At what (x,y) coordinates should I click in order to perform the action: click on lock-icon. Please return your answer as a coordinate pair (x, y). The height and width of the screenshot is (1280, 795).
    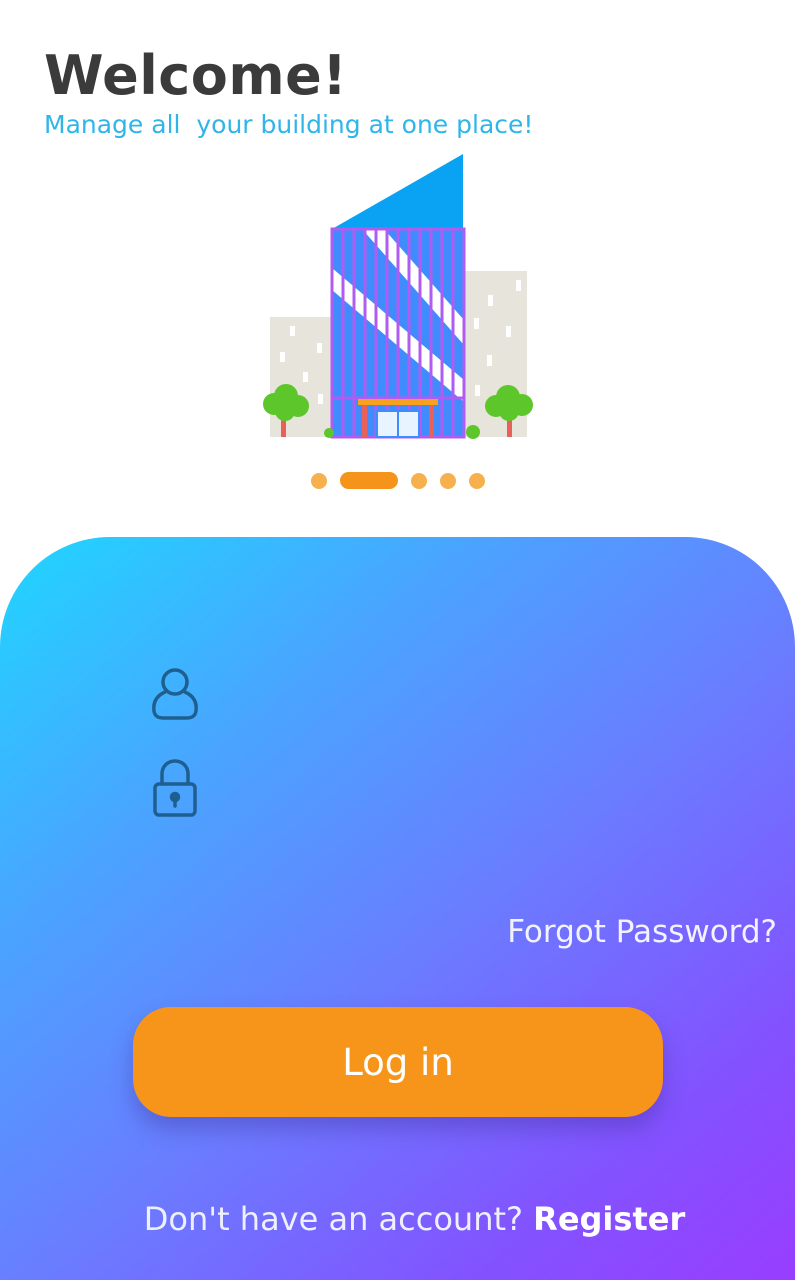
    Looking at the image, I should click on (175, 788).